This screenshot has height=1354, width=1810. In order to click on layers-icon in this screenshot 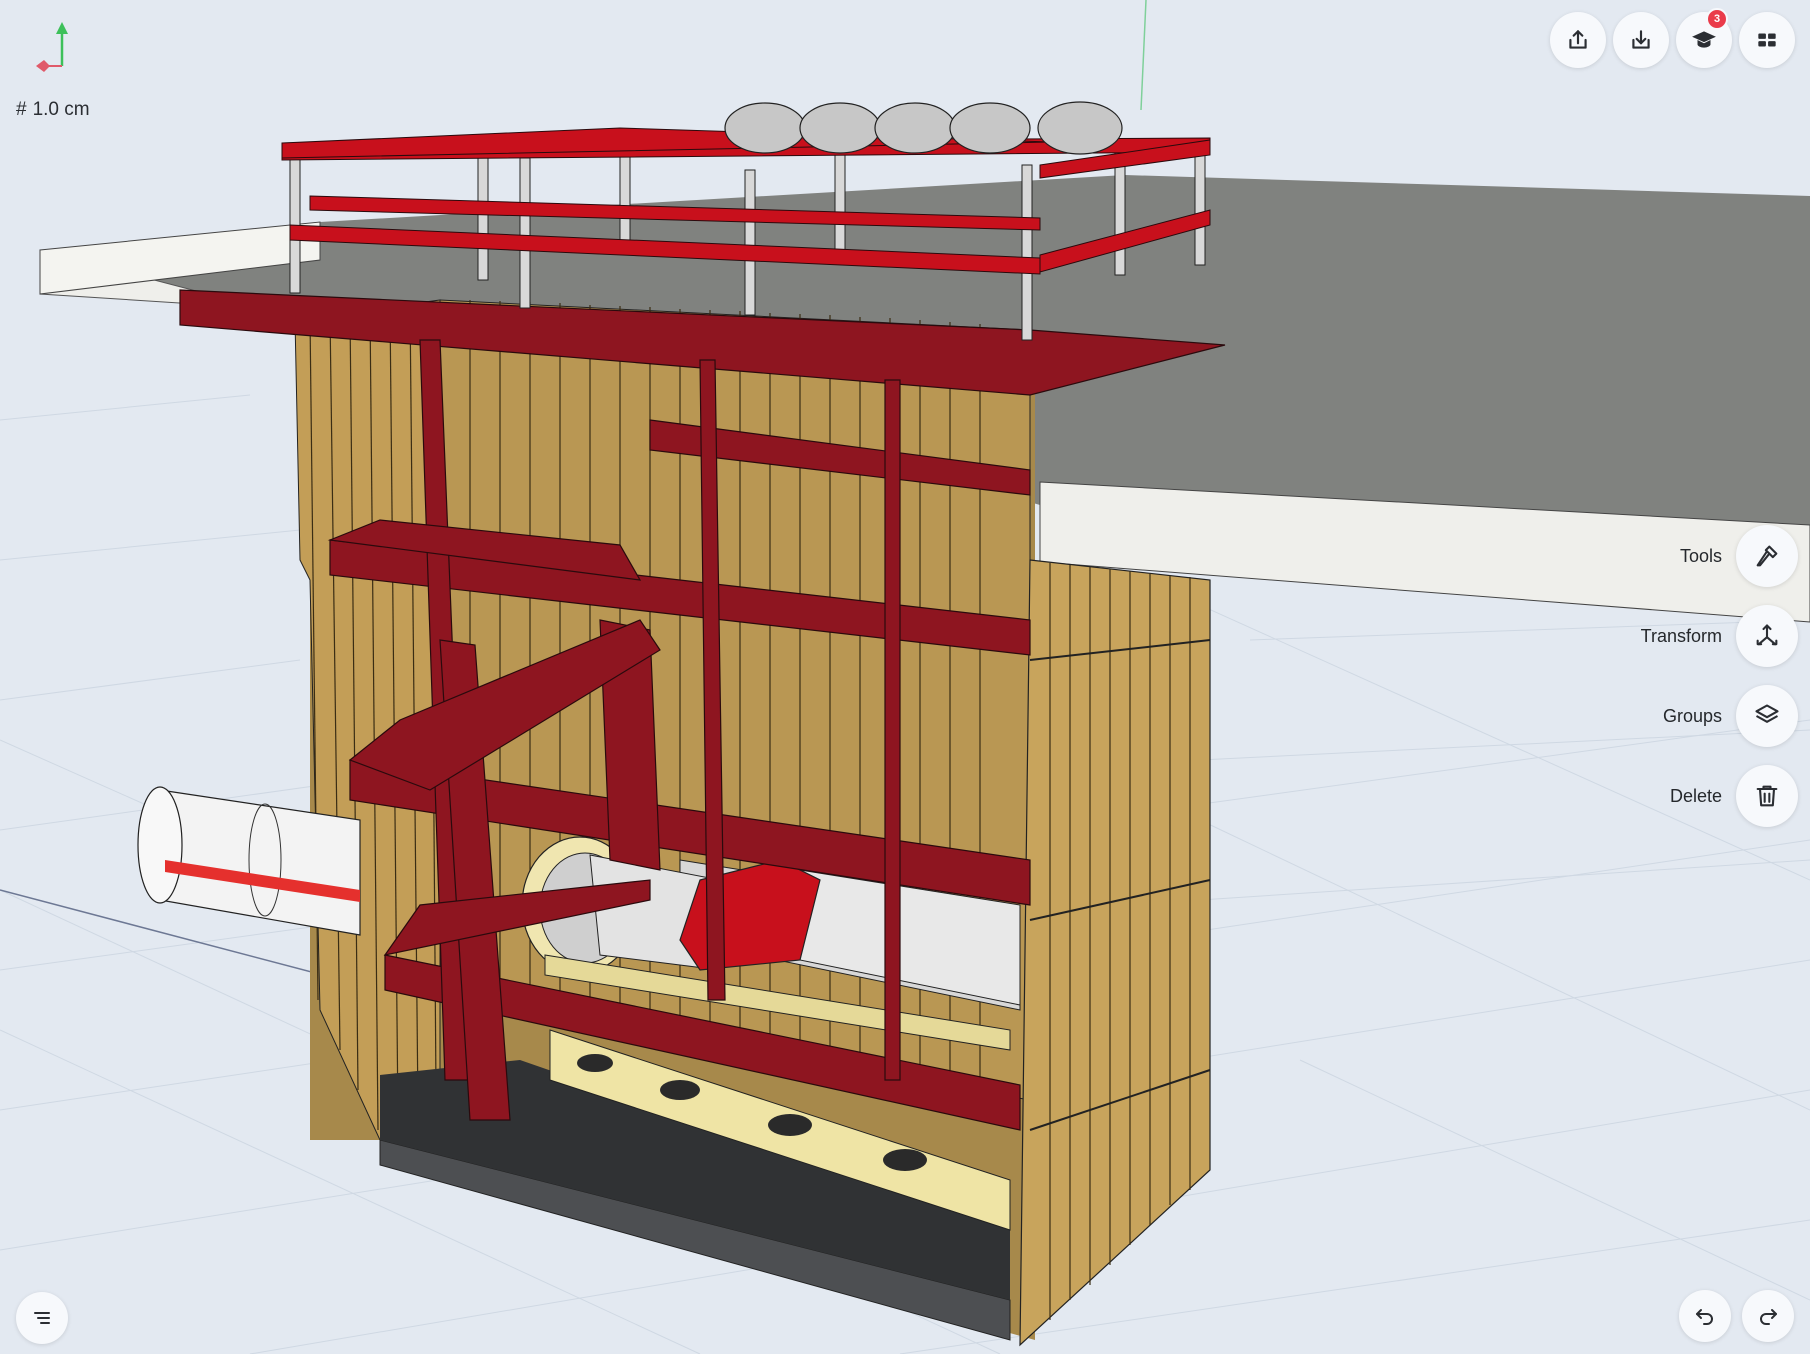, I will do `click(1767, 713)`.